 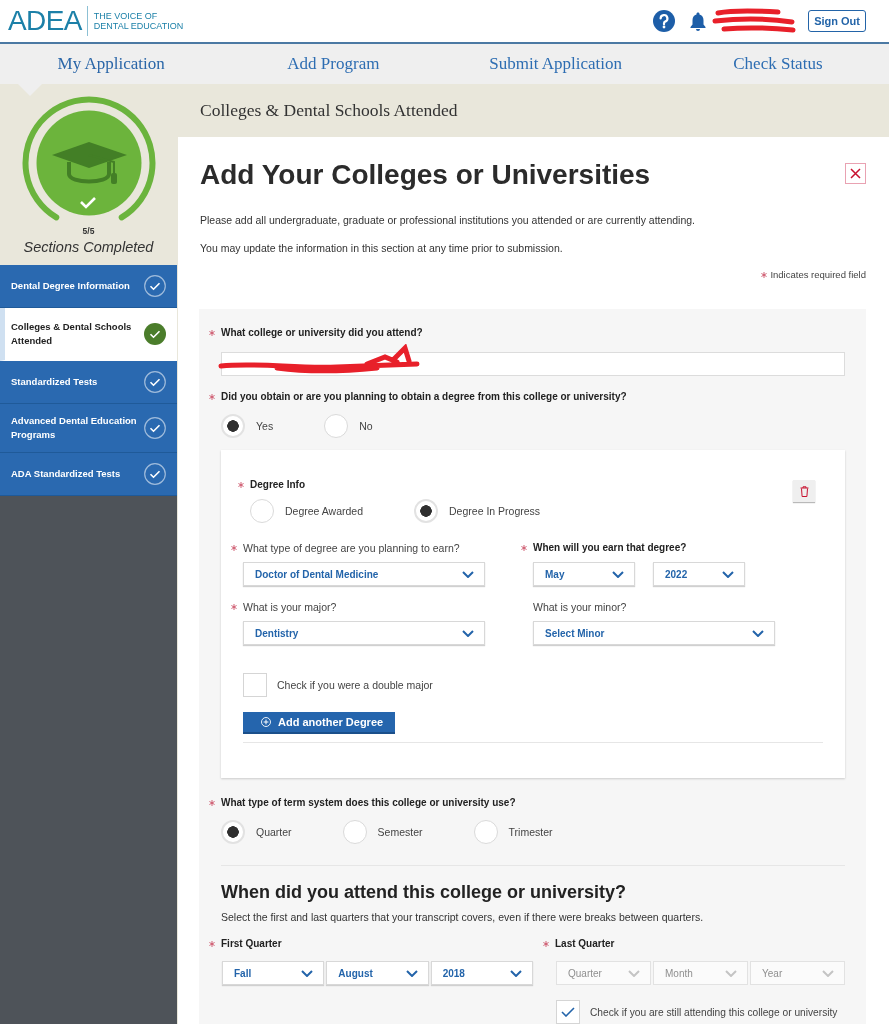 What do you see at coordinates (382, 248) in the screenshot?
I see `intro-text: You may update the information in this section at any time prior to submission.` at bounding box center [382, 248].